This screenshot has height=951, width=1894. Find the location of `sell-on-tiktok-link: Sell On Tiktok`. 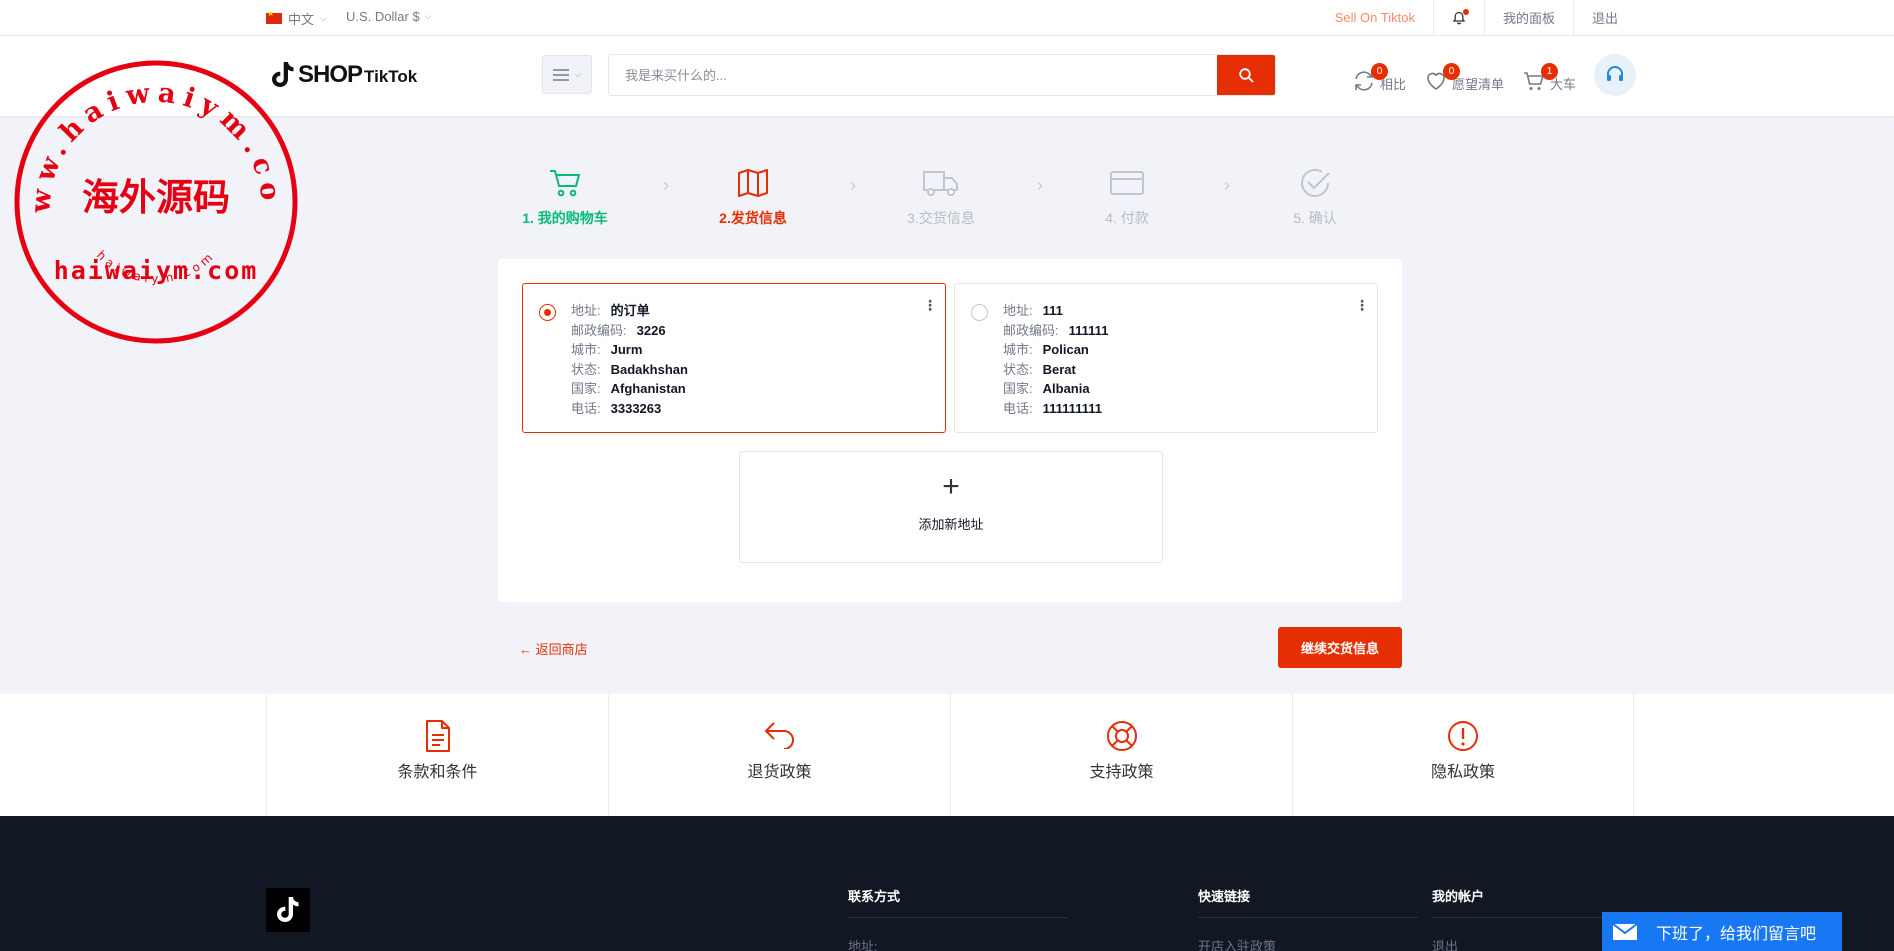

sell-on-tiktok-link: Sell On Tiktok is located at coordinates (1375, 17).